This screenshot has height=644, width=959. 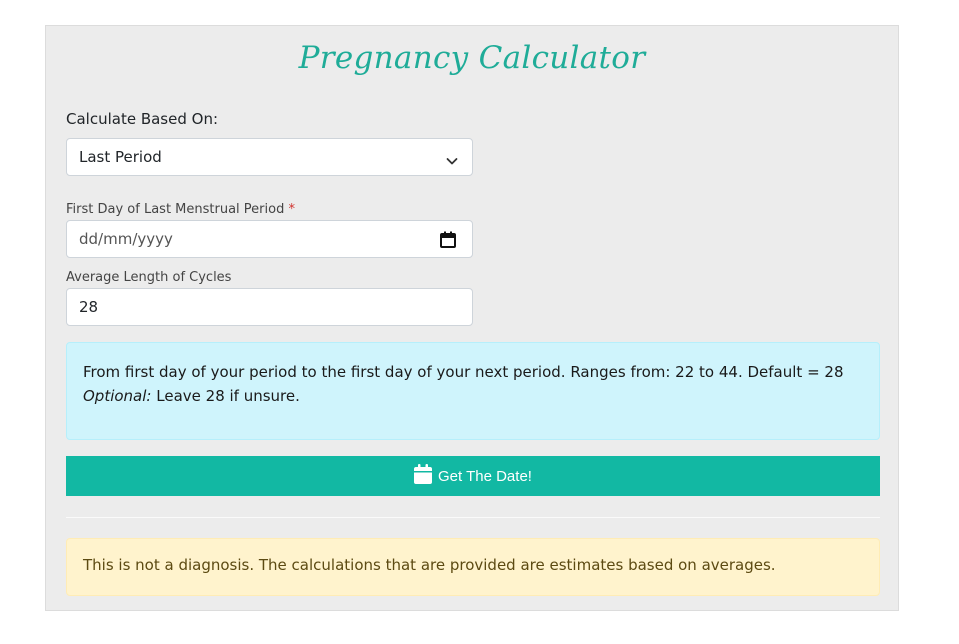 What do you see at coordinates (269, 239) in the screenshot?
I see `lmp-date-input: dd/mm/yyyy` at bounding box center [269, 239].